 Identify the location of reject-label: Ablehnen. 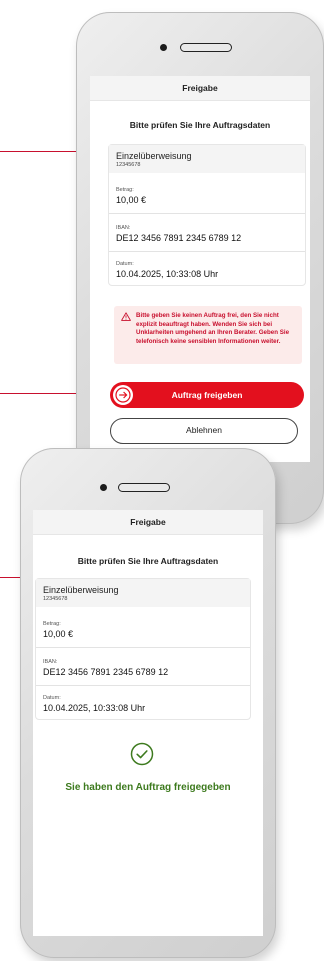
(204, 430).